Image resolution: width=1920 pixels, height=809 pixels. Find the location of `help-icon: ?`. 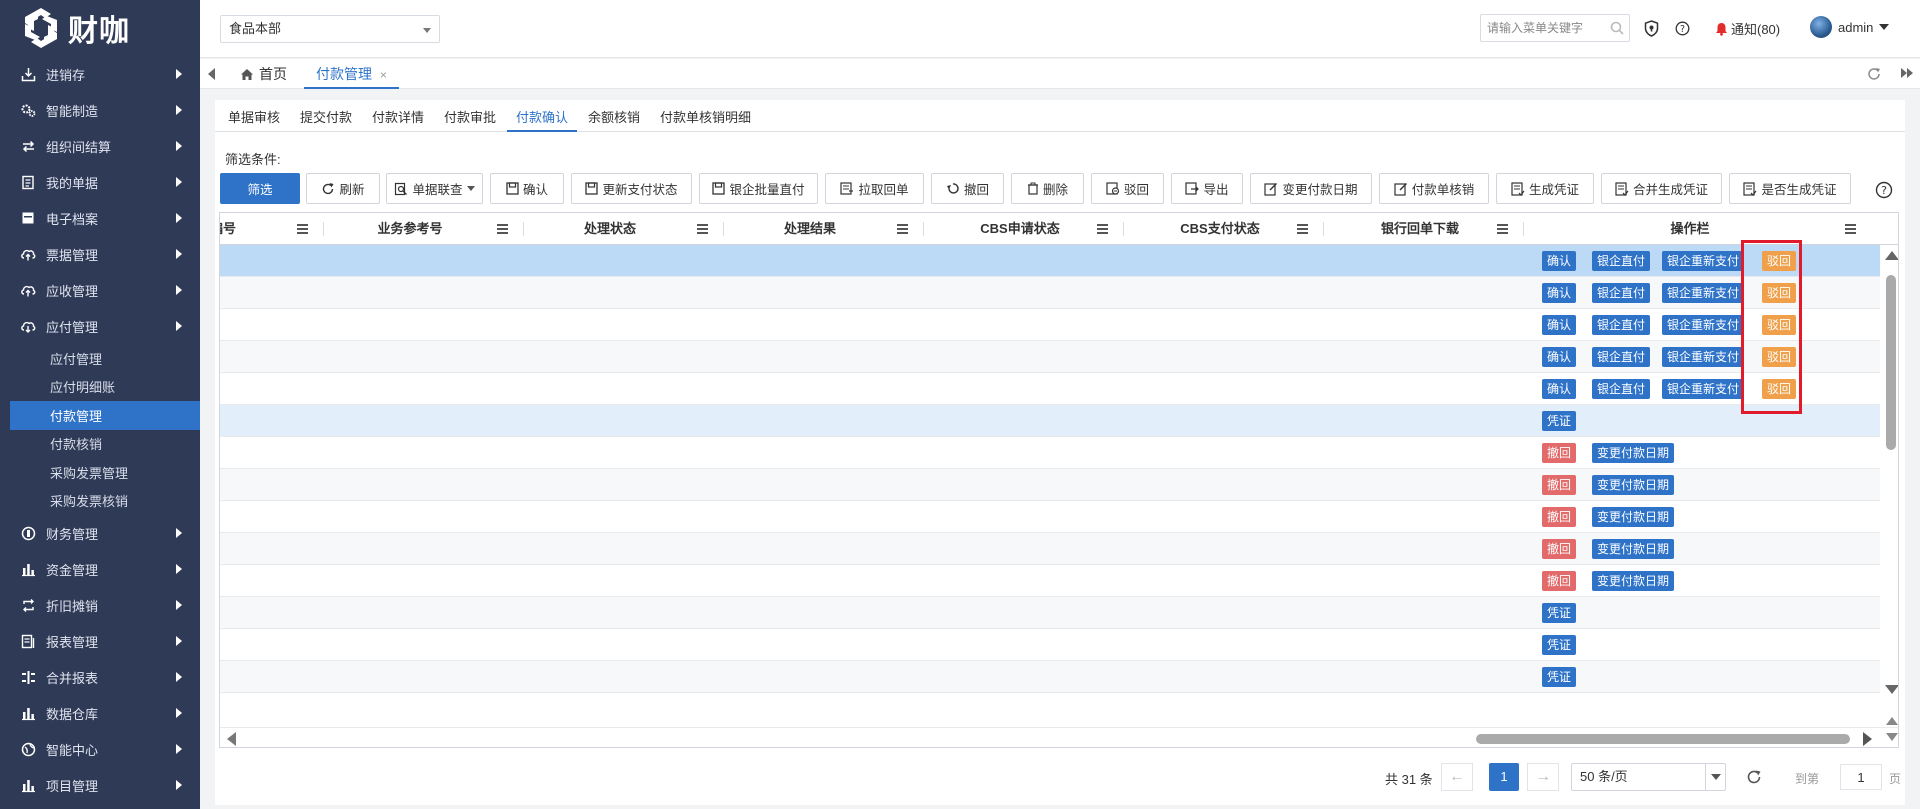

help-icon: ? is located at coordinates (1884, 190).